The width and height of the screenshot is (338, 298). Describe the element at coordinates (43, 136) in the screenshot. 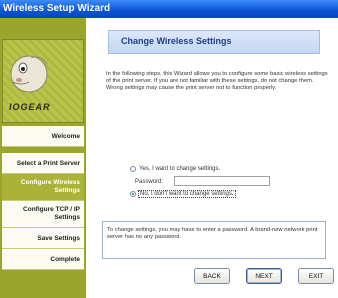

I see `step-welcome: Welcome` at that location.